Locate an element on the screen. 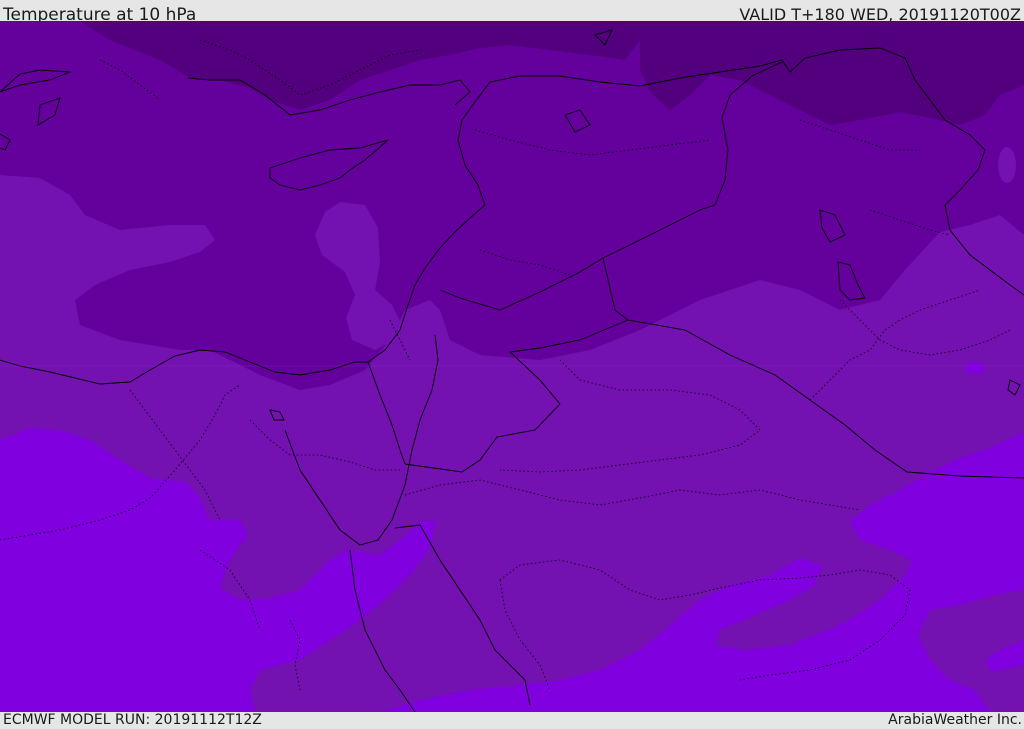 This screenshot has height=729, width=1024. model-run: ECMWF MODEL RUN: 20191112T12Z is located at coordinates (132, 720).